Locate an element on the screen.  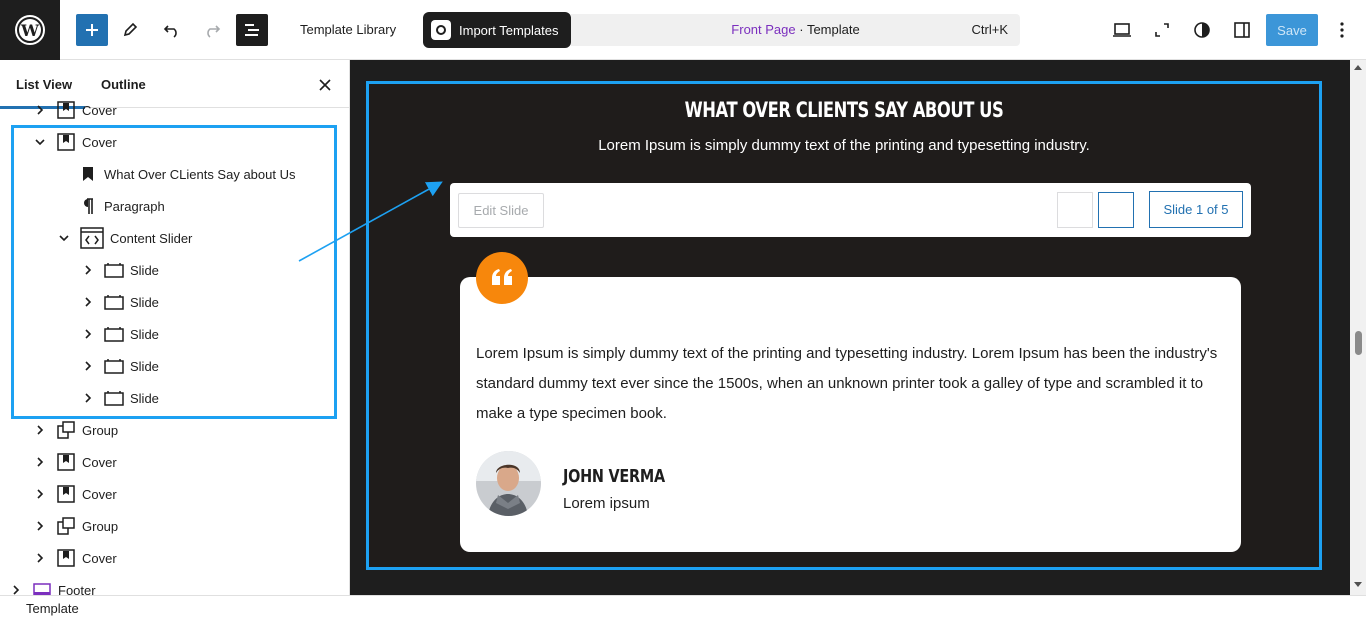
list-item: What Over CLients Say about Us is located at coordinates (187, 174).